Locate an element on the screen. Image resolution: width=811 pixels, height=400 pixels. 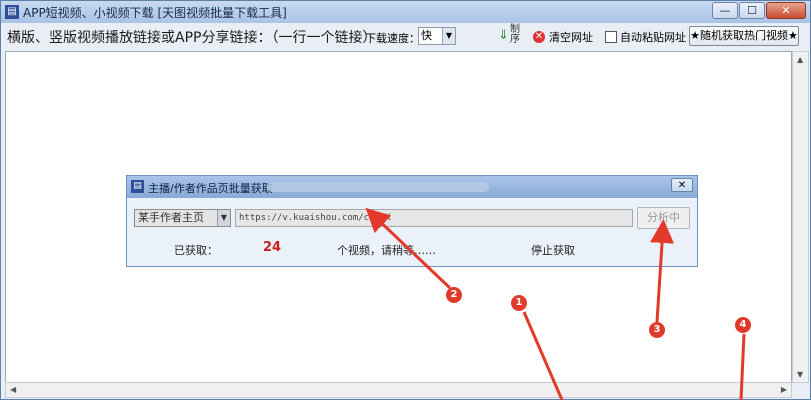
vertical-scrollbar: ▲ ▼ is located at coordinates (800, 217).